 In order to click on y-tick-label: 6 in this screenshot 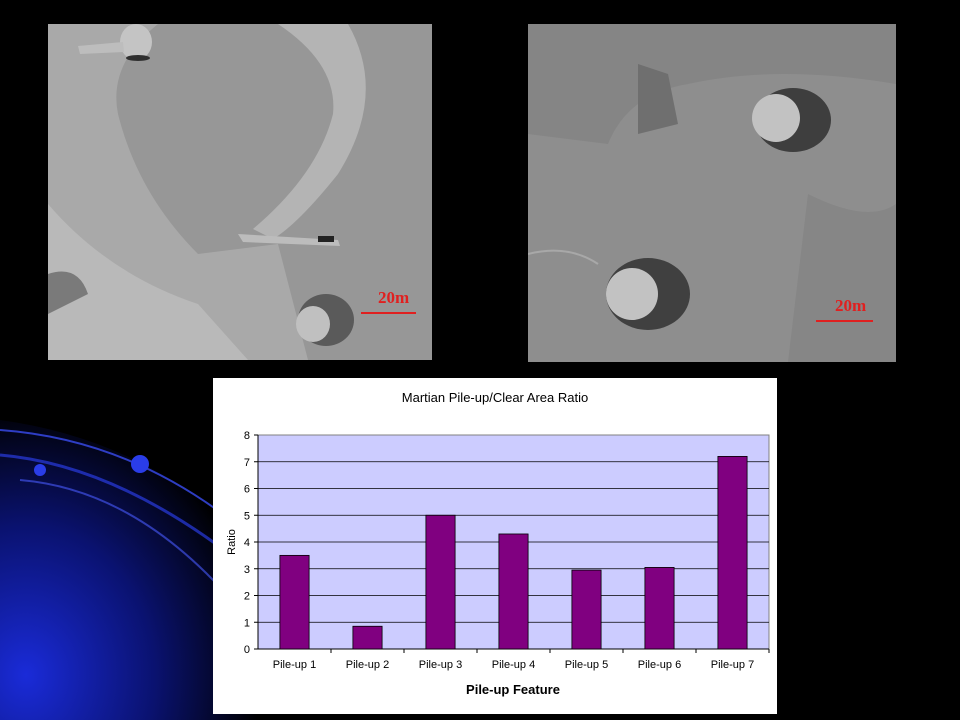, I will do `click(247, 490)`.